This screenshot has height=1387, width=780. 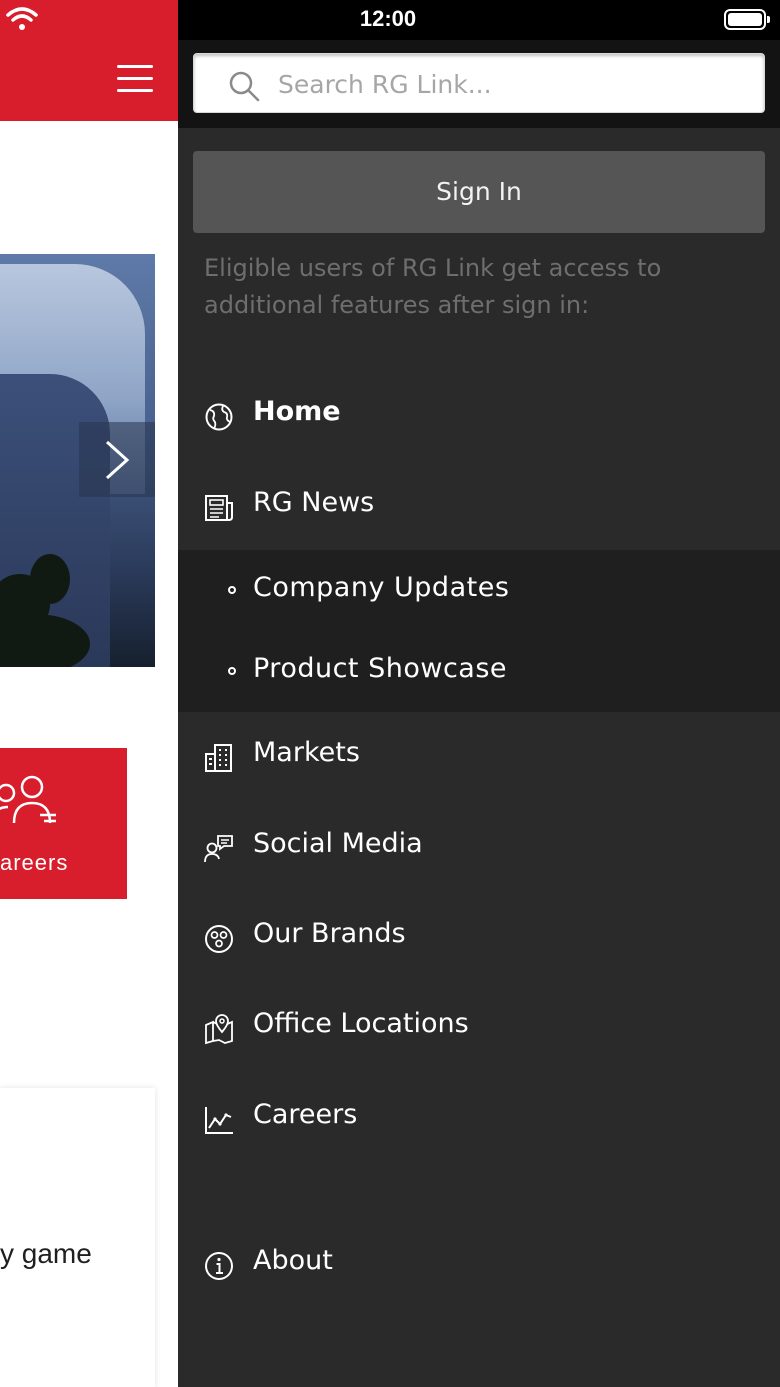 What do you see at coordinates (380, 668) in the screenshot?
I see `submenu-label-product-showcase: Product Showcase` at bounding box center [380, 668].